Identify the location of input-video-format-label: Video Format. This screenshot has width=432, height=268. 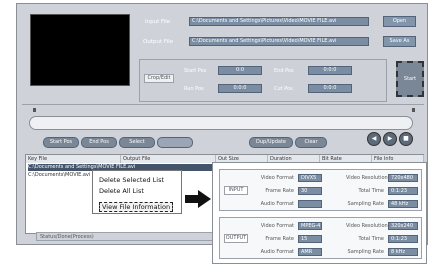
(277, 178).